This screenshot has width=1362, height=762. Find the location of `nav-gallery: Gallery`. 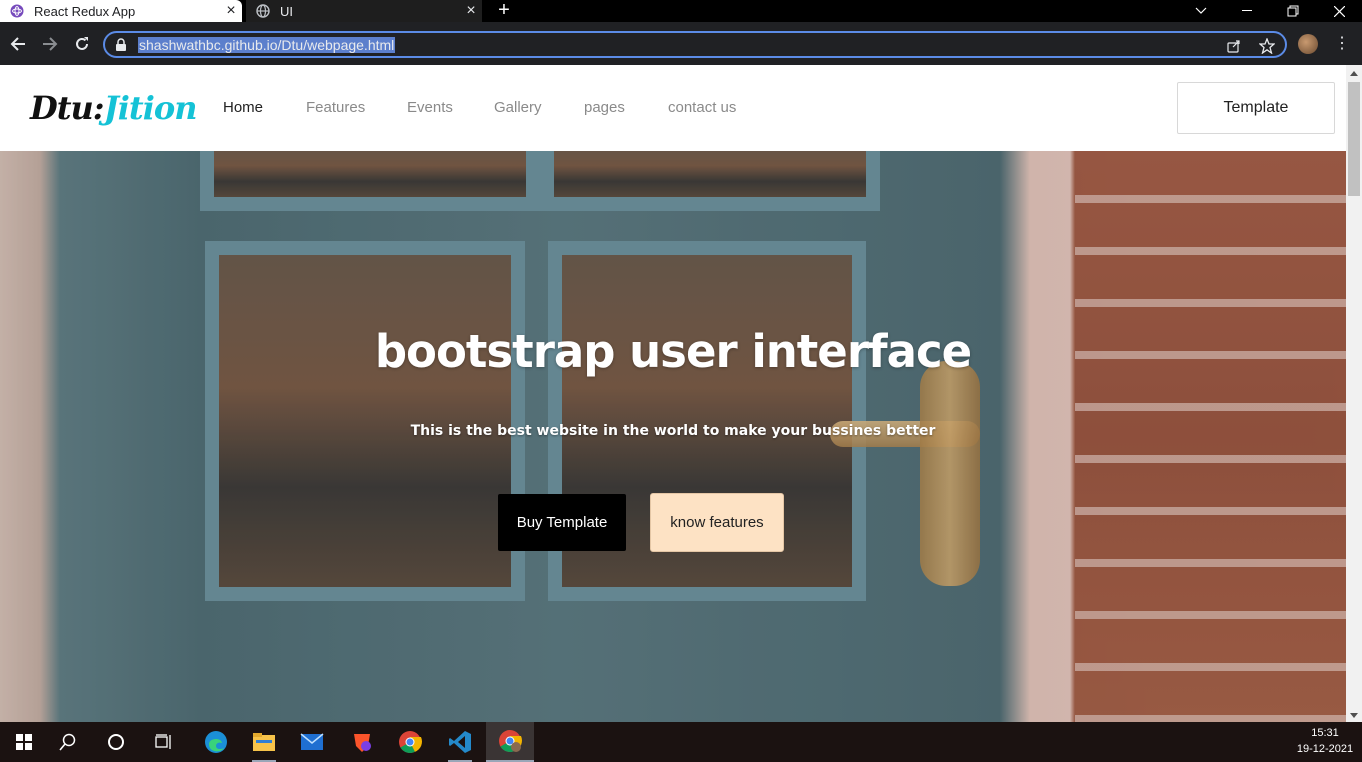

nav-gallery: Gallery is located at coordinates (518, 107).